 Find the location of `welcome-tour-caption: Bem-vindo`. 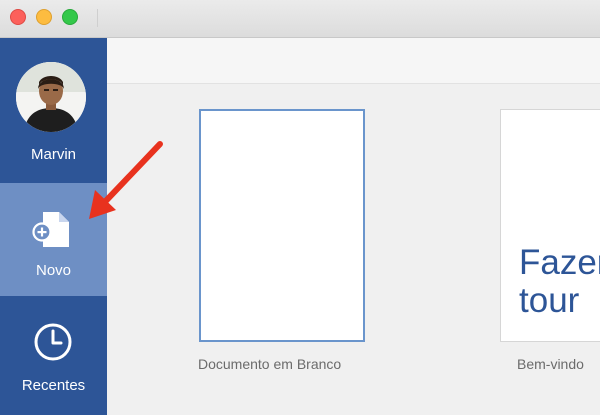

welcome-tour-caption: Bem-vindo is located at coordinates (550, 364).